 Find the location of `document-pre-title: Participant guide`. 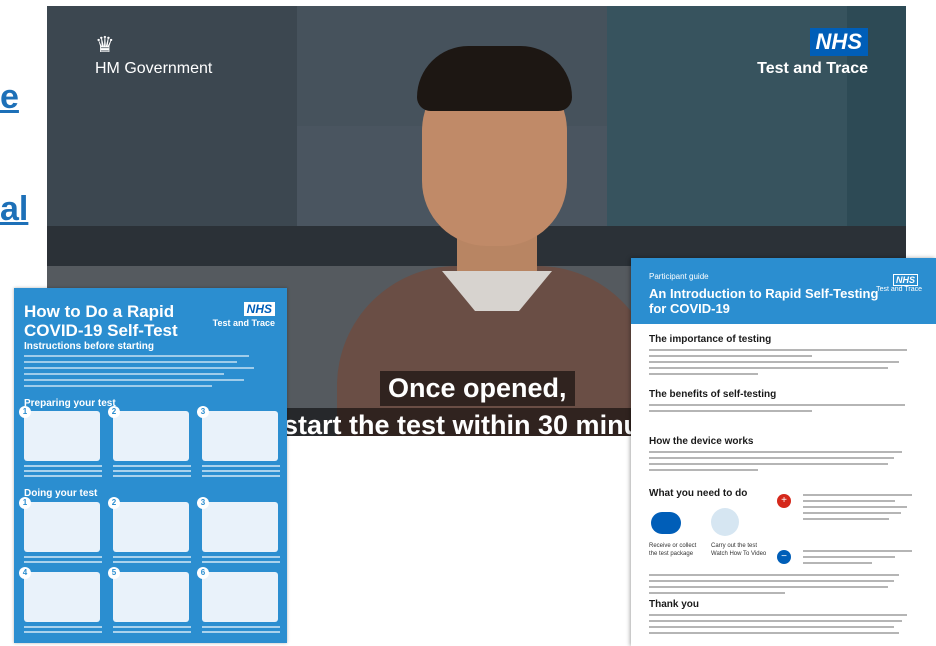

document-pre-title: Participant guide is located at coordinates (679, 276).